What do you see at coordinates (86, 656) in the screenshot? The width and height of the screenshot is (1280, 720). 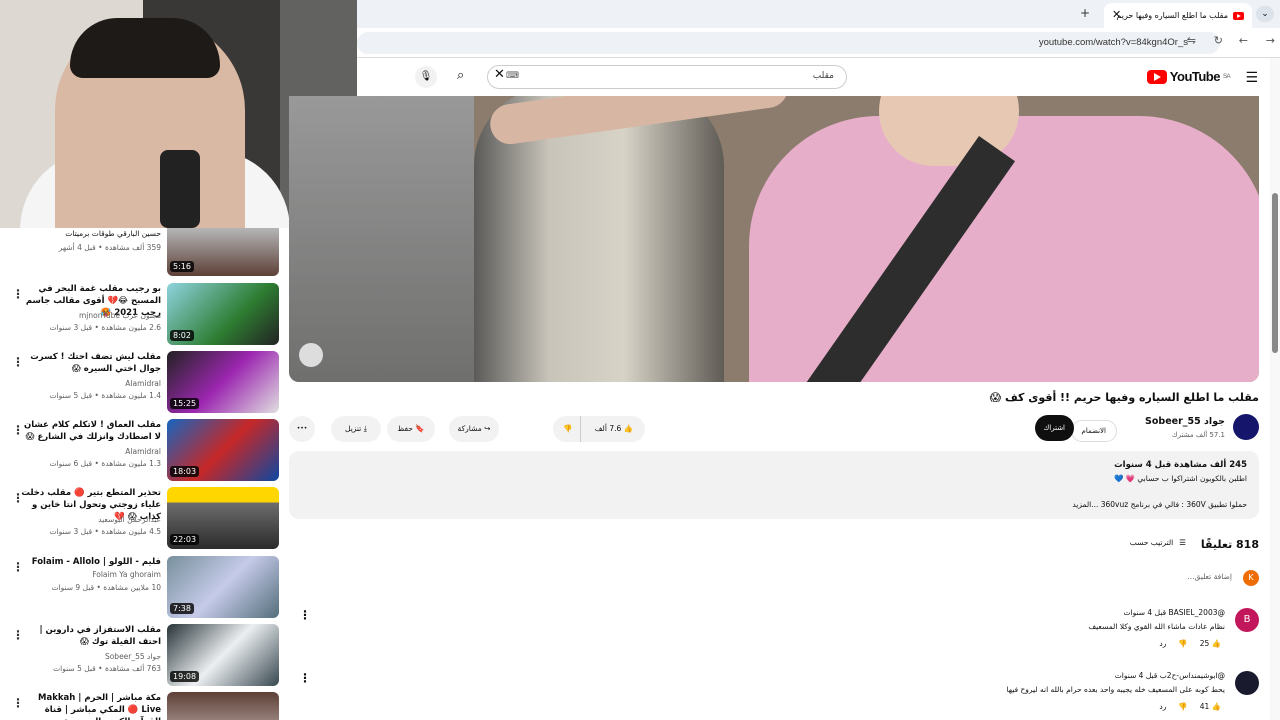 I see `rec-channel: جواد Sobeer_55` at bounding box center [86, 656].